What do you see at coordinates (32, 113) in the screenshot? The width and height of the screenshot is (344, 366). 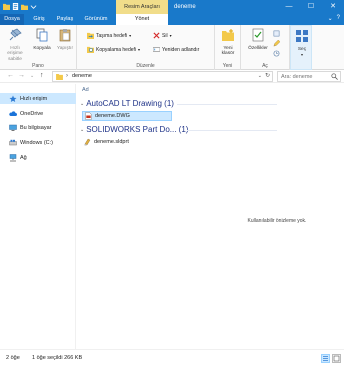 I see `nav-item-label: OneDrive` at bounding box center [32, 113].